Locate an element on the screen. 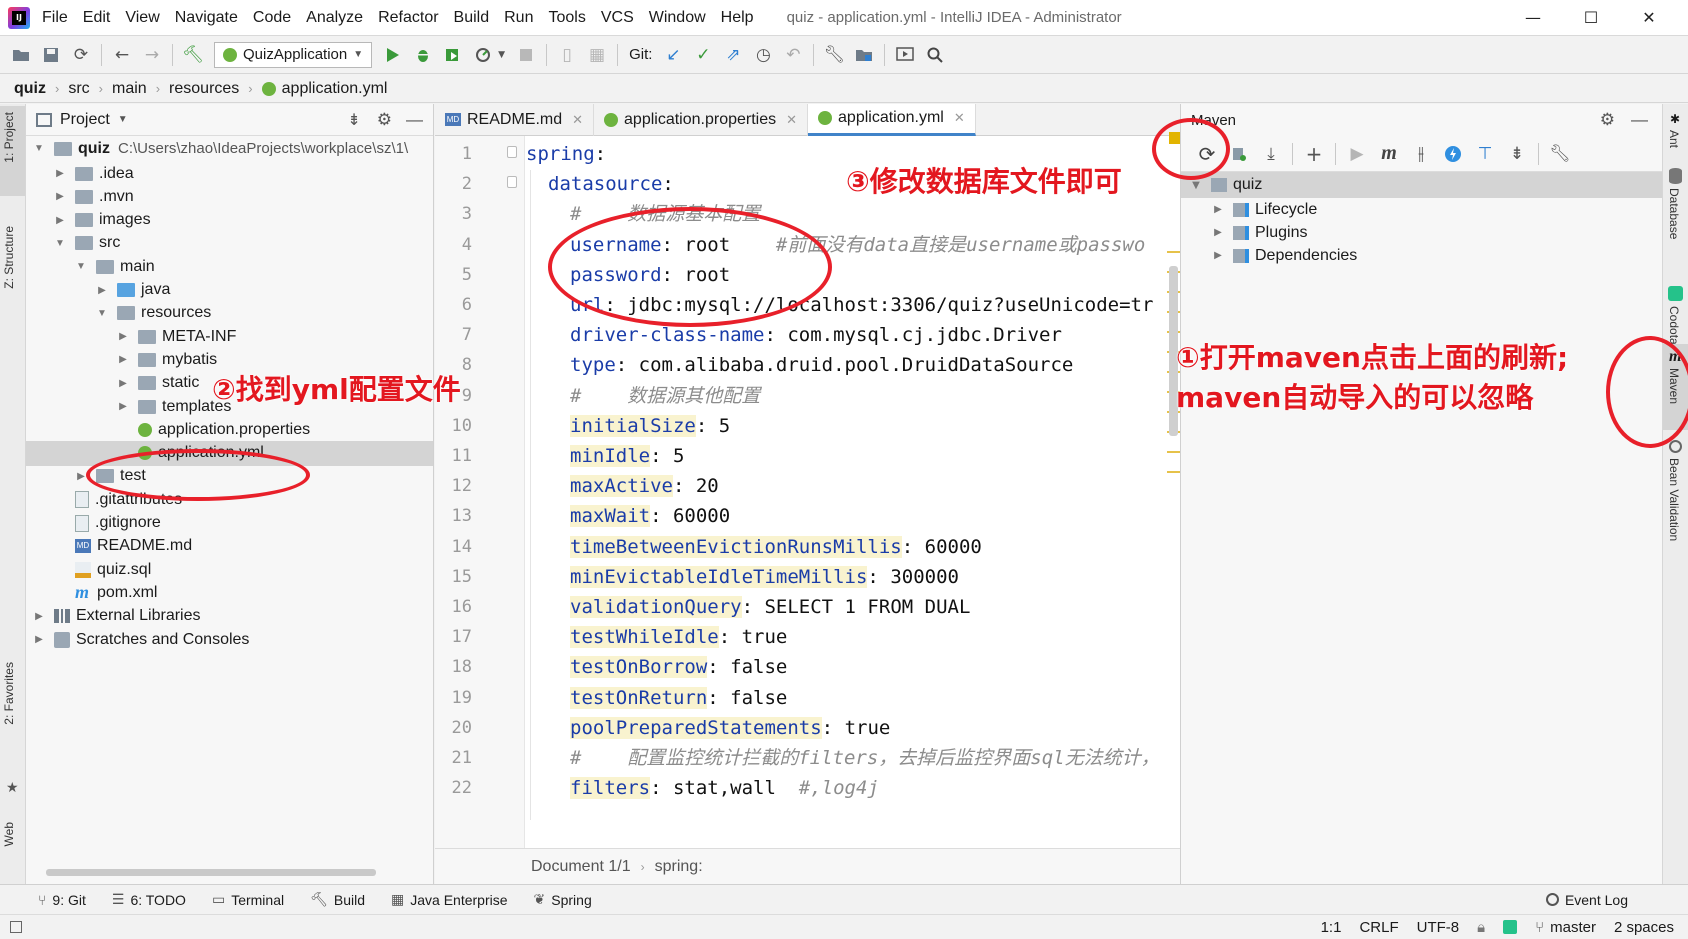  presentation-icon is located at coordinates (905, 55).